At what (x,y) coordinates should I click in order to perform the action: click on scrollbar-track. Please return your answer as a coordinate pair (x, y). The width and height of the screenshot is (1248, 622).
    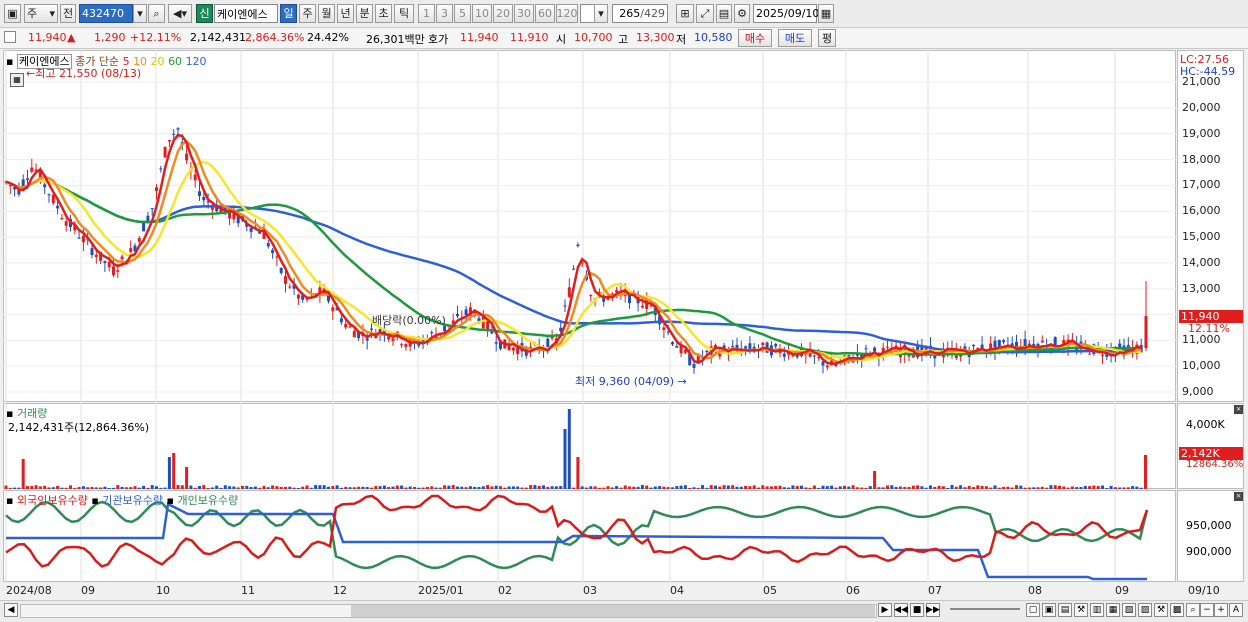
    Looking at the image, I should click on (448, 611).